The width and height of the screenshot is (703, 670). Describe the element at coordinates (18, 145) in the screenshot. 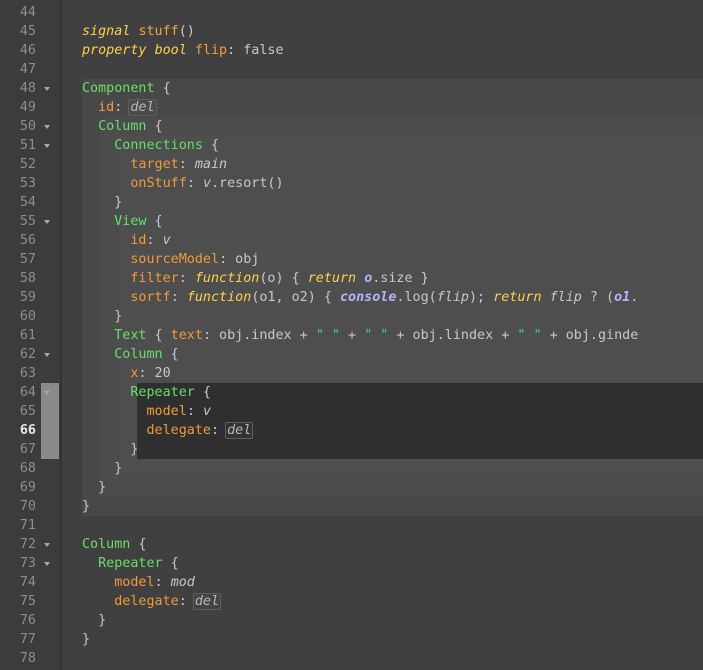

I see `line-number: 51` at that location.